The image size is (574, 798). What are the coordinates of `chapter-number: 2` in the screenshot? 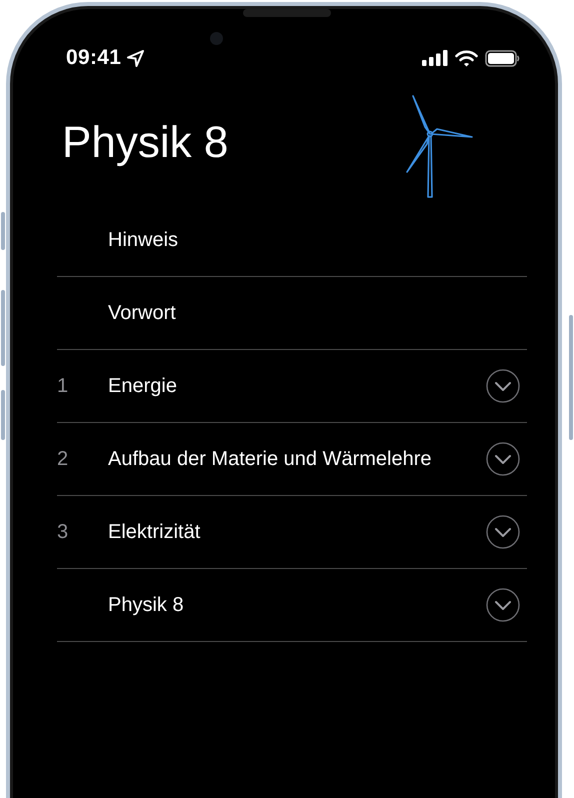 It's located at (62, 459).